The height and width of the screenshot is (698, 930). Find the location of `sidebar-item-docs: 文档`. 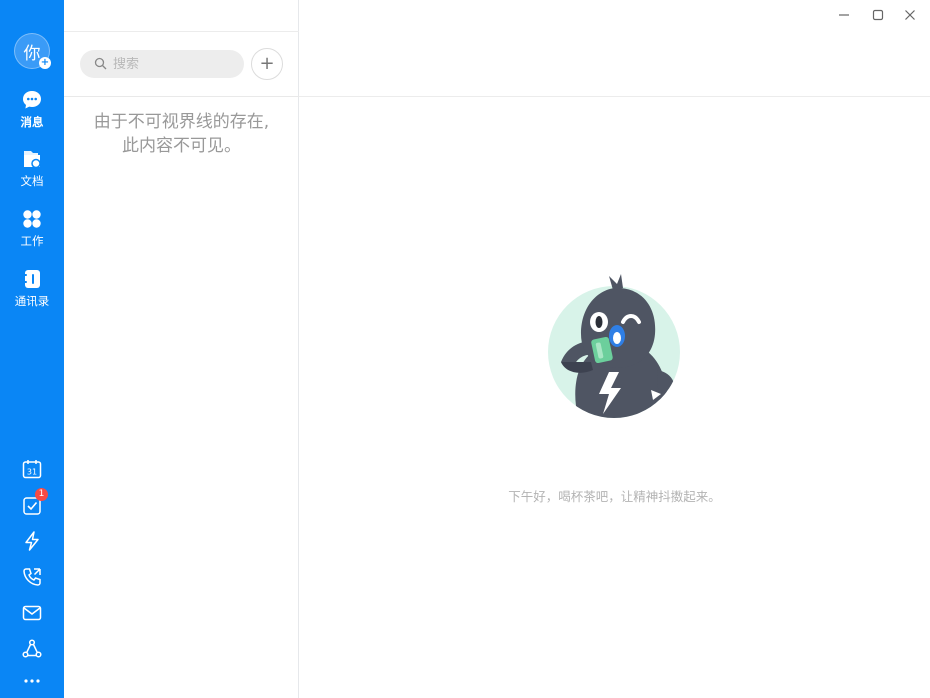

sidebar-item-docs: 文档 is located at coordinates (32, 174).